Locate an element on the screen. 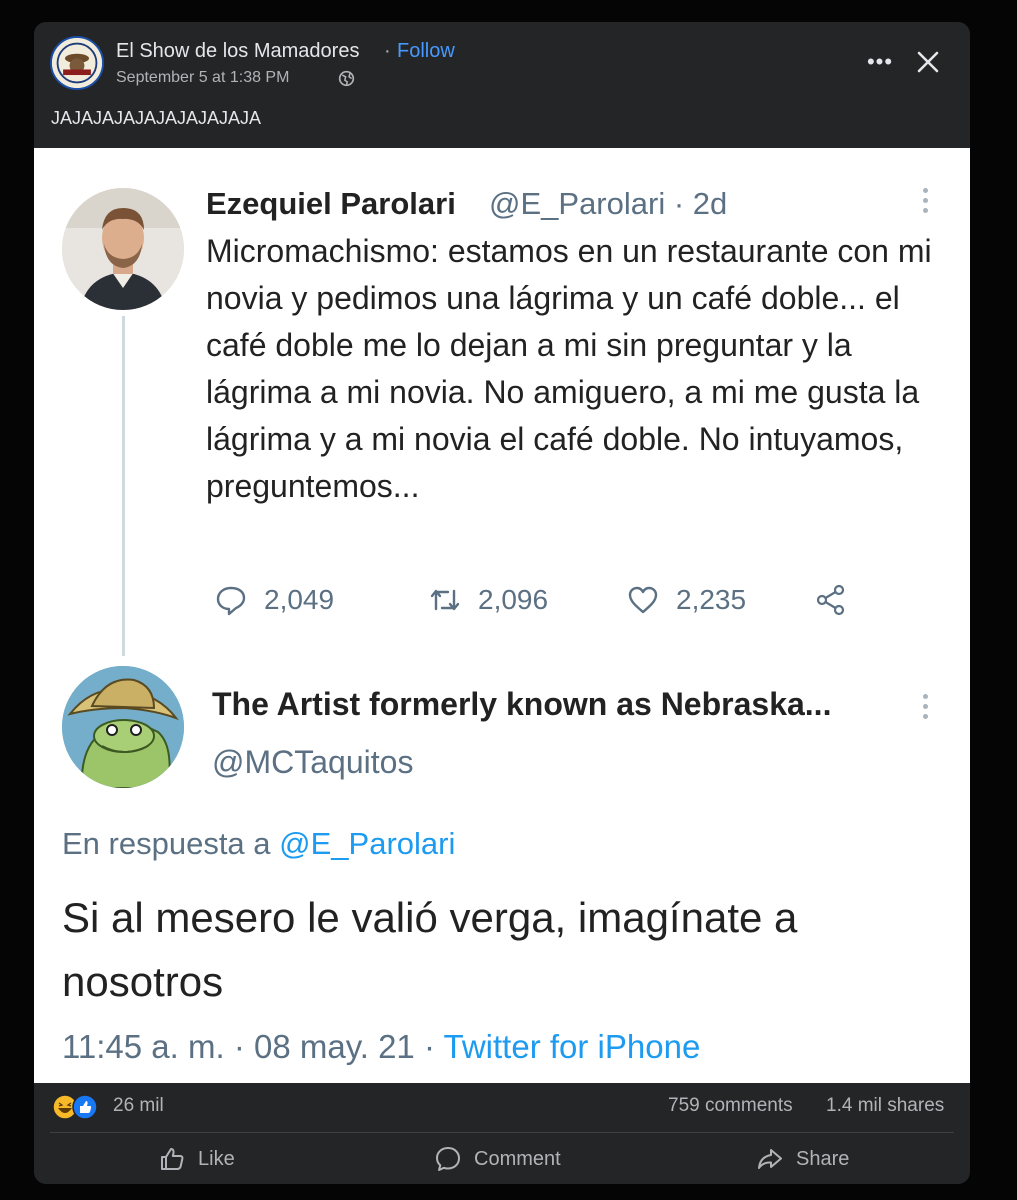 This screenshot has width=1017, height=1200. reply-context-mention: @E_Parolari is located at coordinates (367, 843).